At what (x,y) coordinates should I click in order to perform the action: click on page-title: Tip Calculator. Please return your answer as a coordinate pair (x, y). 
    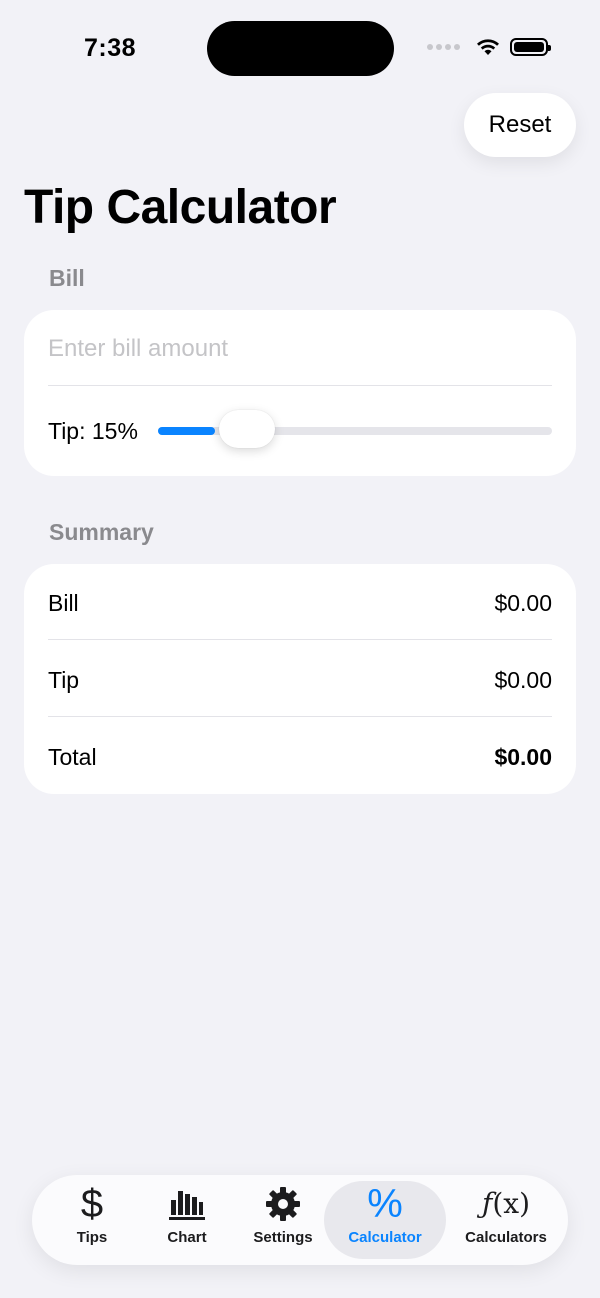
    Looking at the image, I should click on (180, 207).